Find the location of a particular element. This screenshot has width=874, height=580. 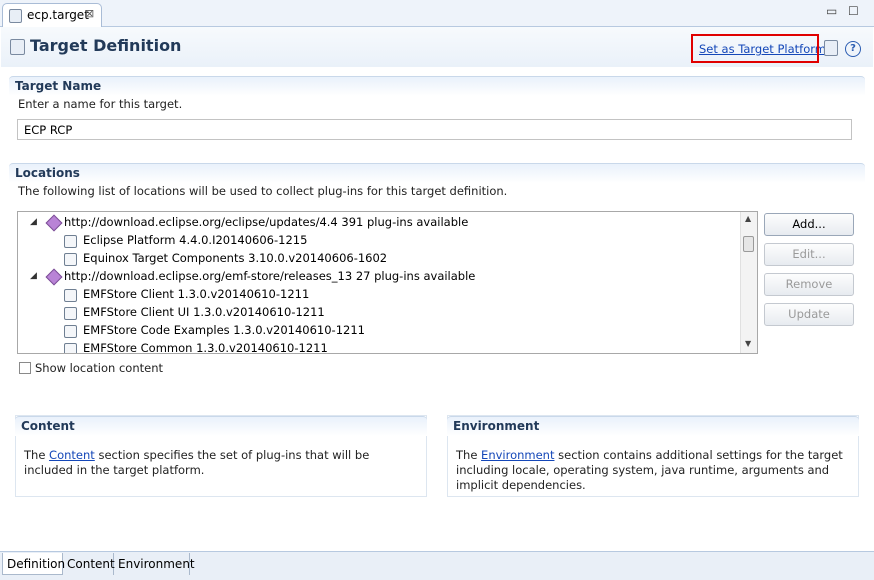

tree-row: EMFStore Client UI 1.3.0.v20140610-1211 is located at coordinates (204, 312).